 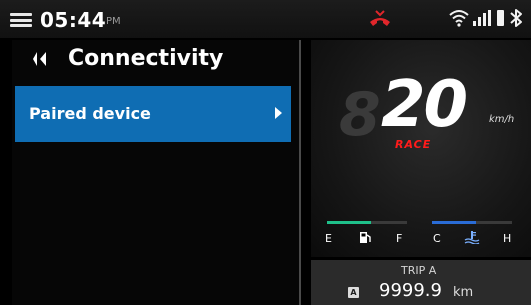 What do you see at coordinates (413, 144) in the screenshot?
I see `ride-mode: RACE` at bounding box center [413, 144].